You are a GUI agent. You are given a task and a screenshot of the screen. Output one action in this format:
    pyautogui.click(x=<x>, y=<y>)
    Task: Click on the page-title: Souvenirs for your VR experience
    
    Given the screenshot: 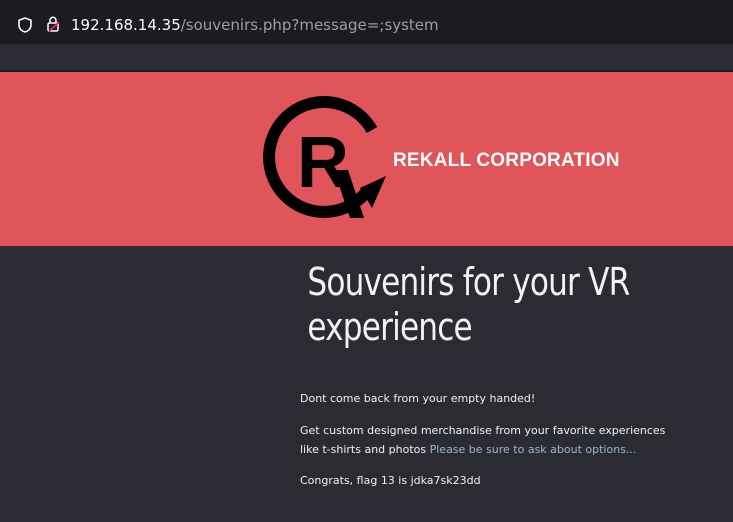 What is the action you would take?
    pyautogui.click(x=492, y=305)
    